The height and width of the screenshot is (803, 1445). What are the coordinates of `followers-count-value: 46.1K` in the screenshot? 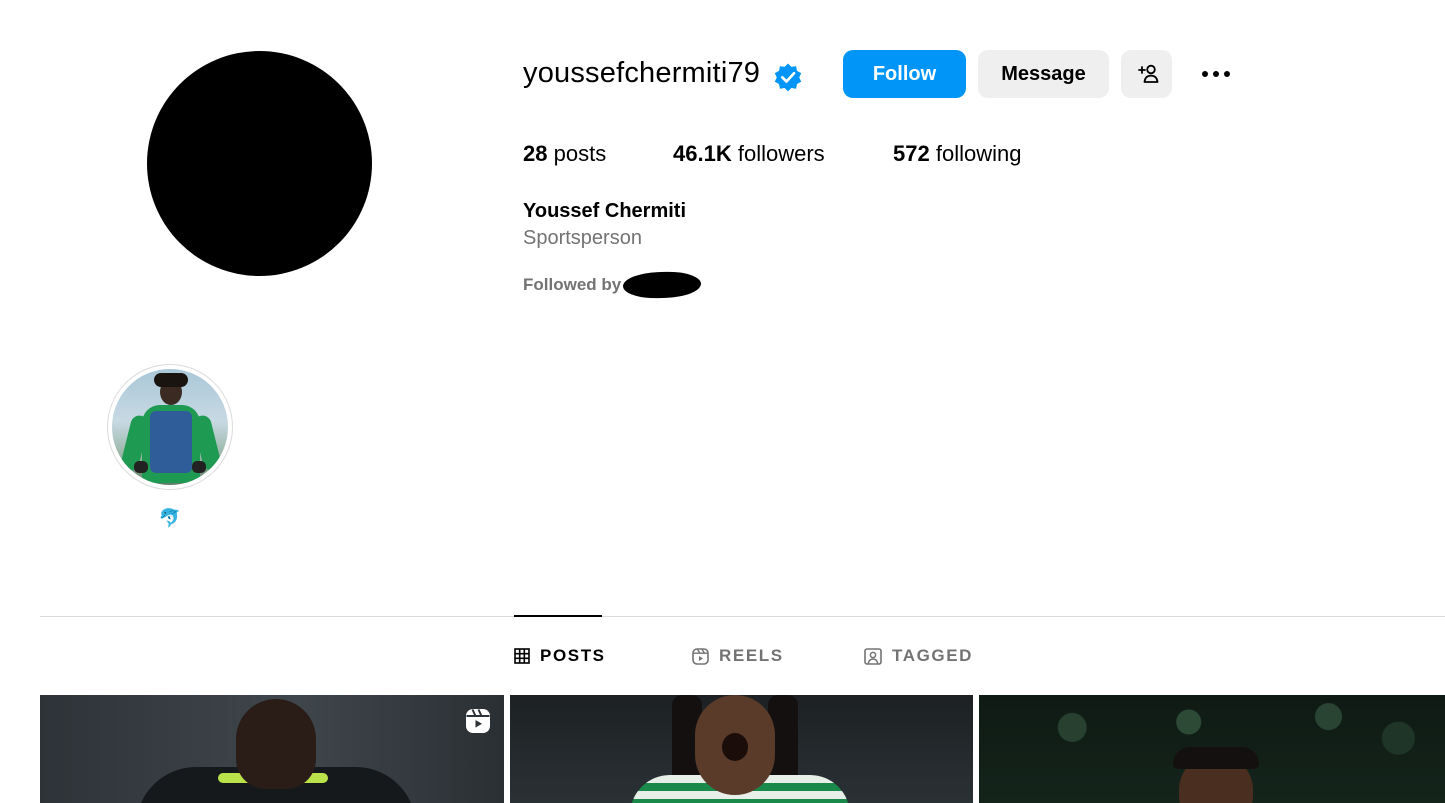 It's located at (702, 153).